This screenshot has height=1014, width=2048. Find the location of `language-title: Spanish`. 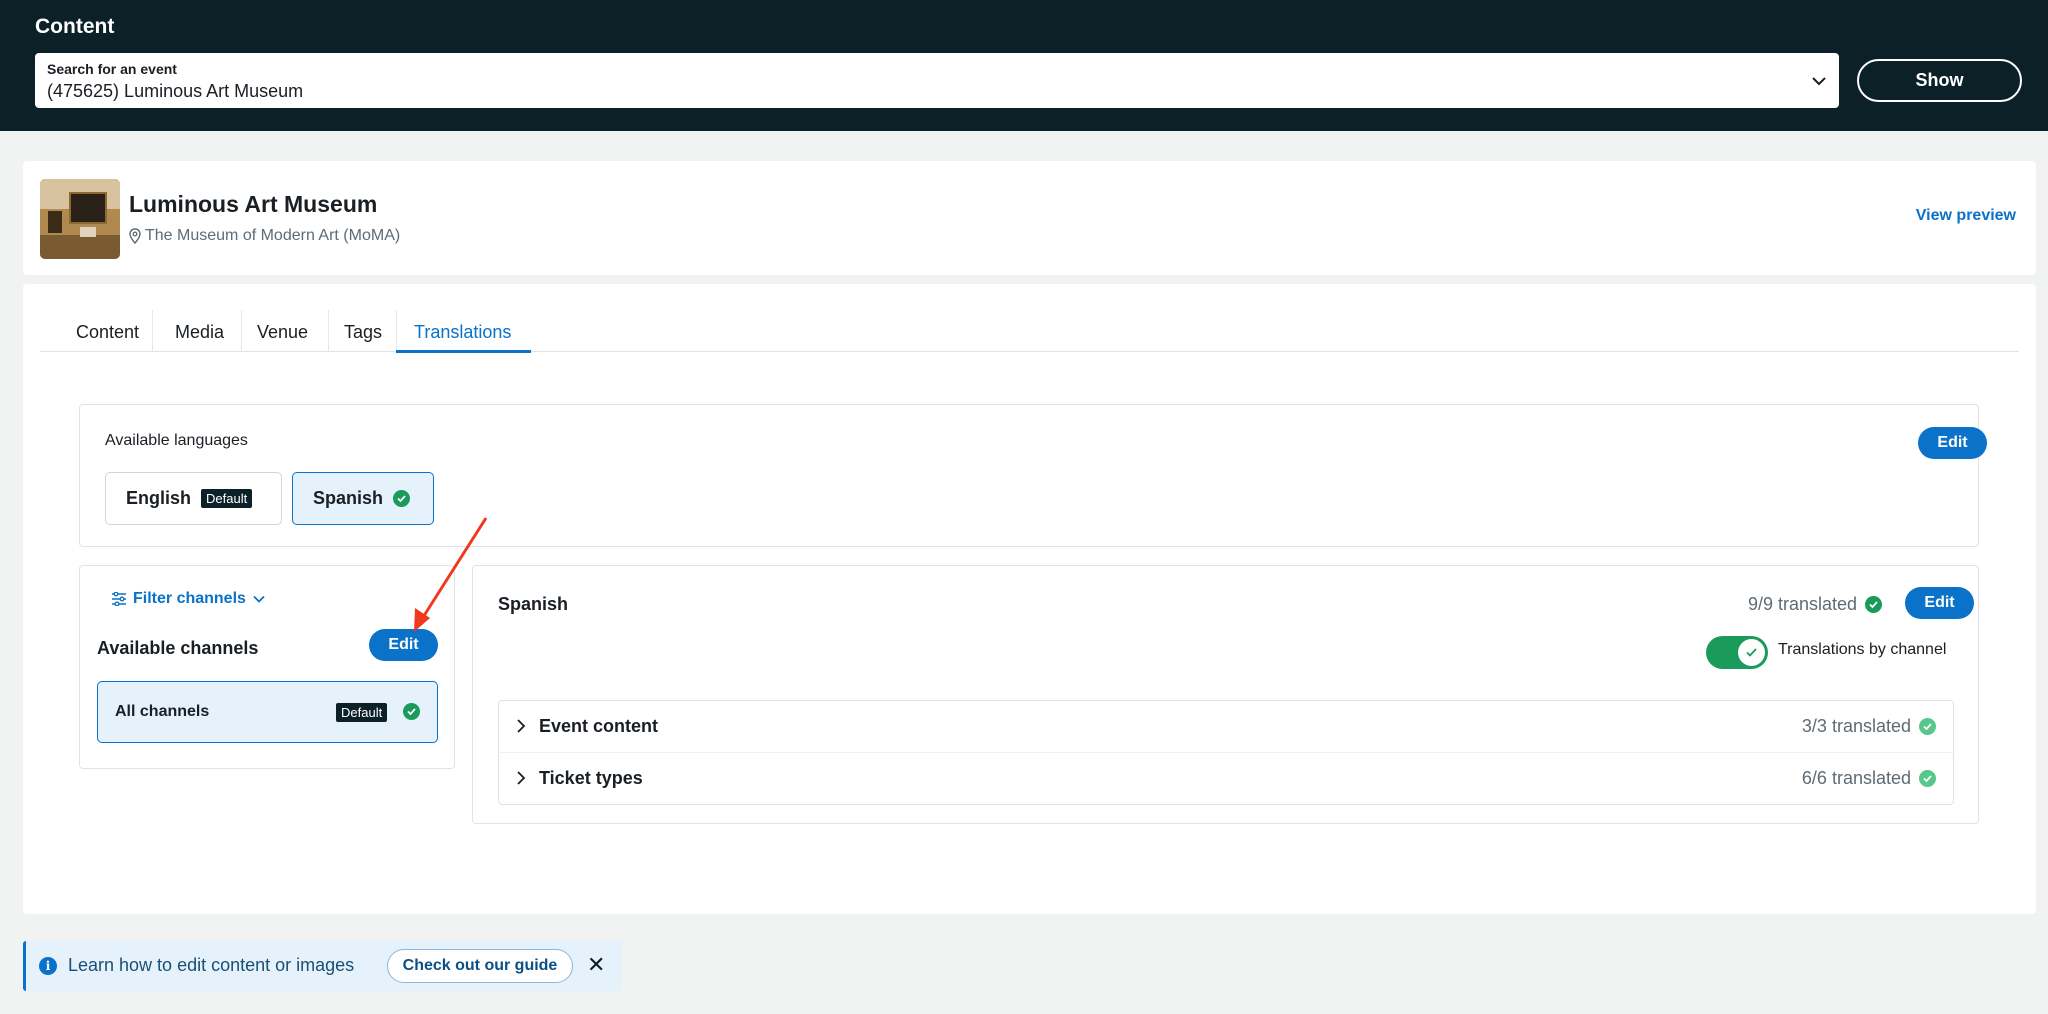

language-title: Spanish is located at coordinates (533, 604).